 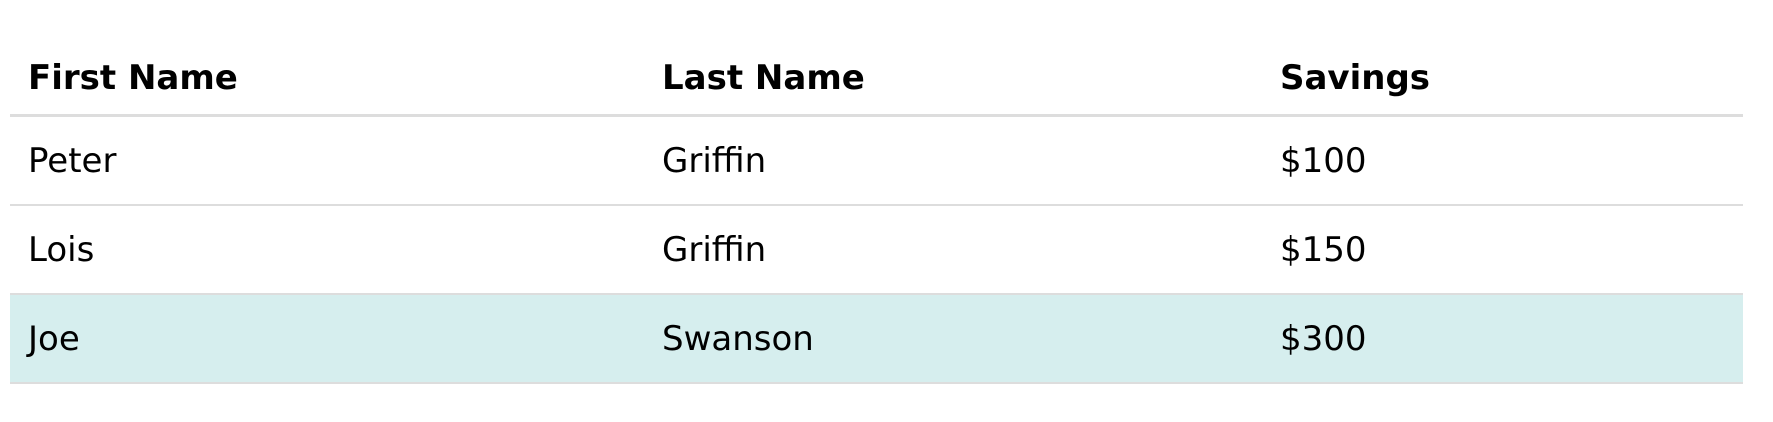 What do you see at coordinates (327, 160) in the screenshot?
I see `cell-first-name: Peter` at bounding box center [327, 160].